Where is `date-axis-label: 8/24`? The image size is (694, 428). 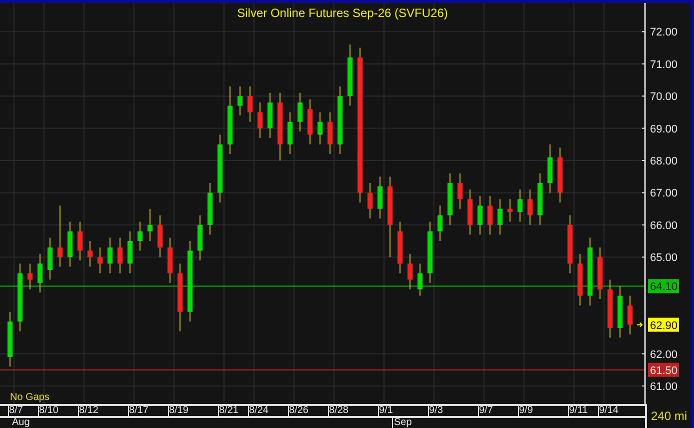 date-axis-label: 8/24 is located at coordinates (259, 411).